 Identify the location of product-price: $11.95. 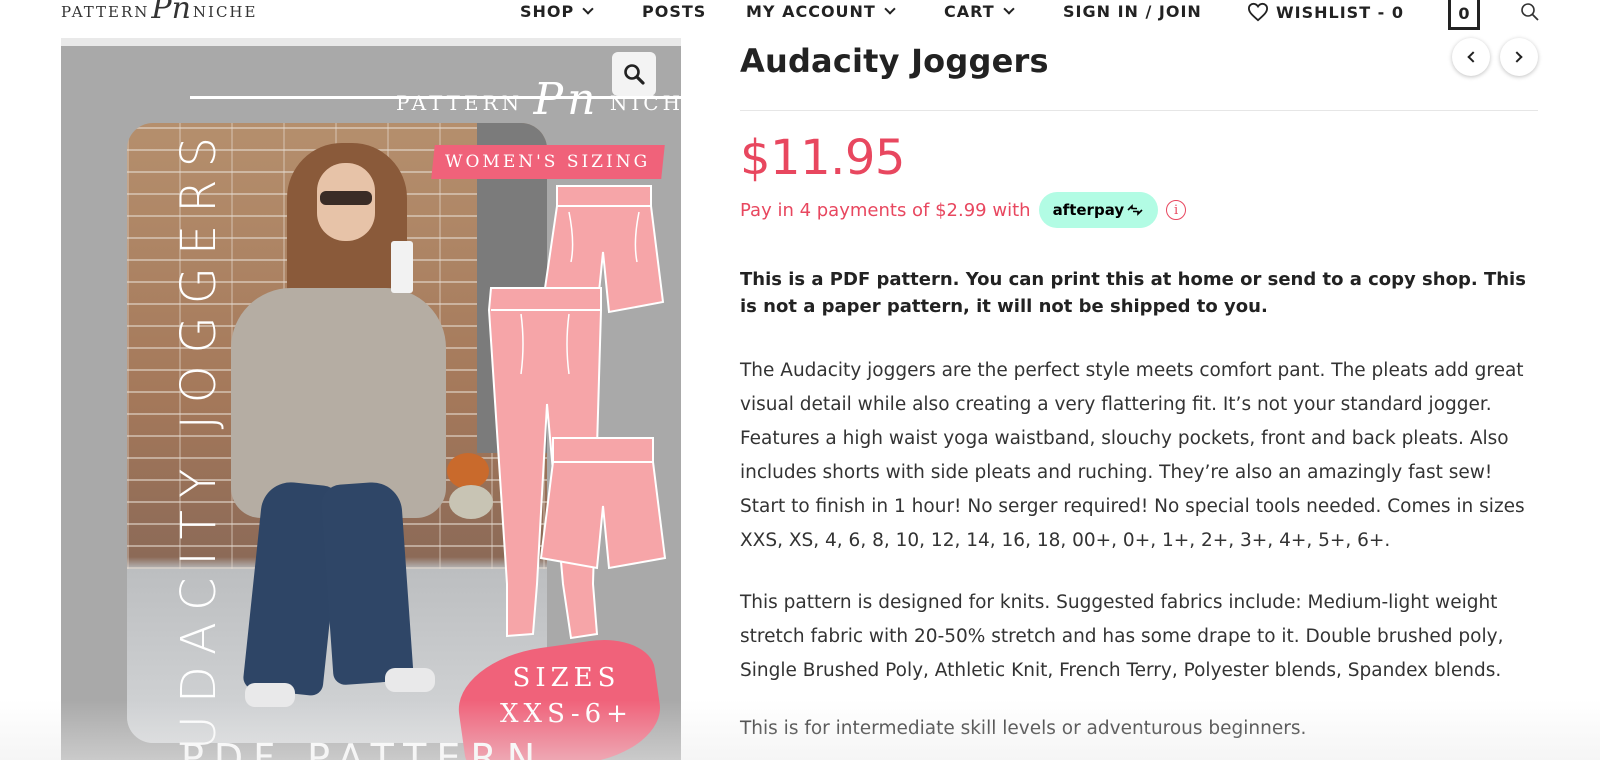
(822, 158).